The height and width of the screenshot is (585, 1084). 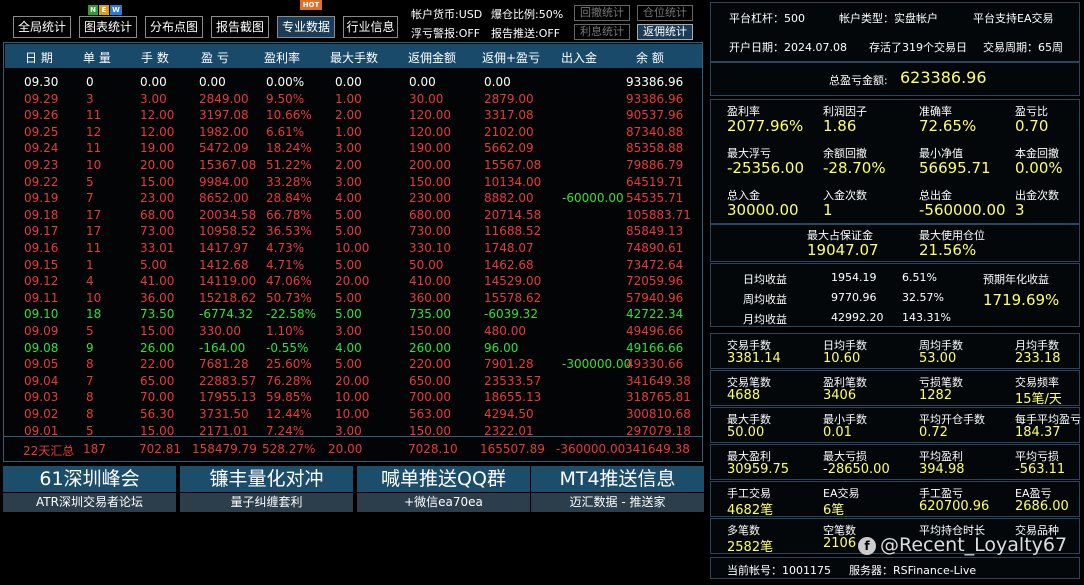 I want to click on pro-data-button: 专业数据, so click(x=306, y=27).